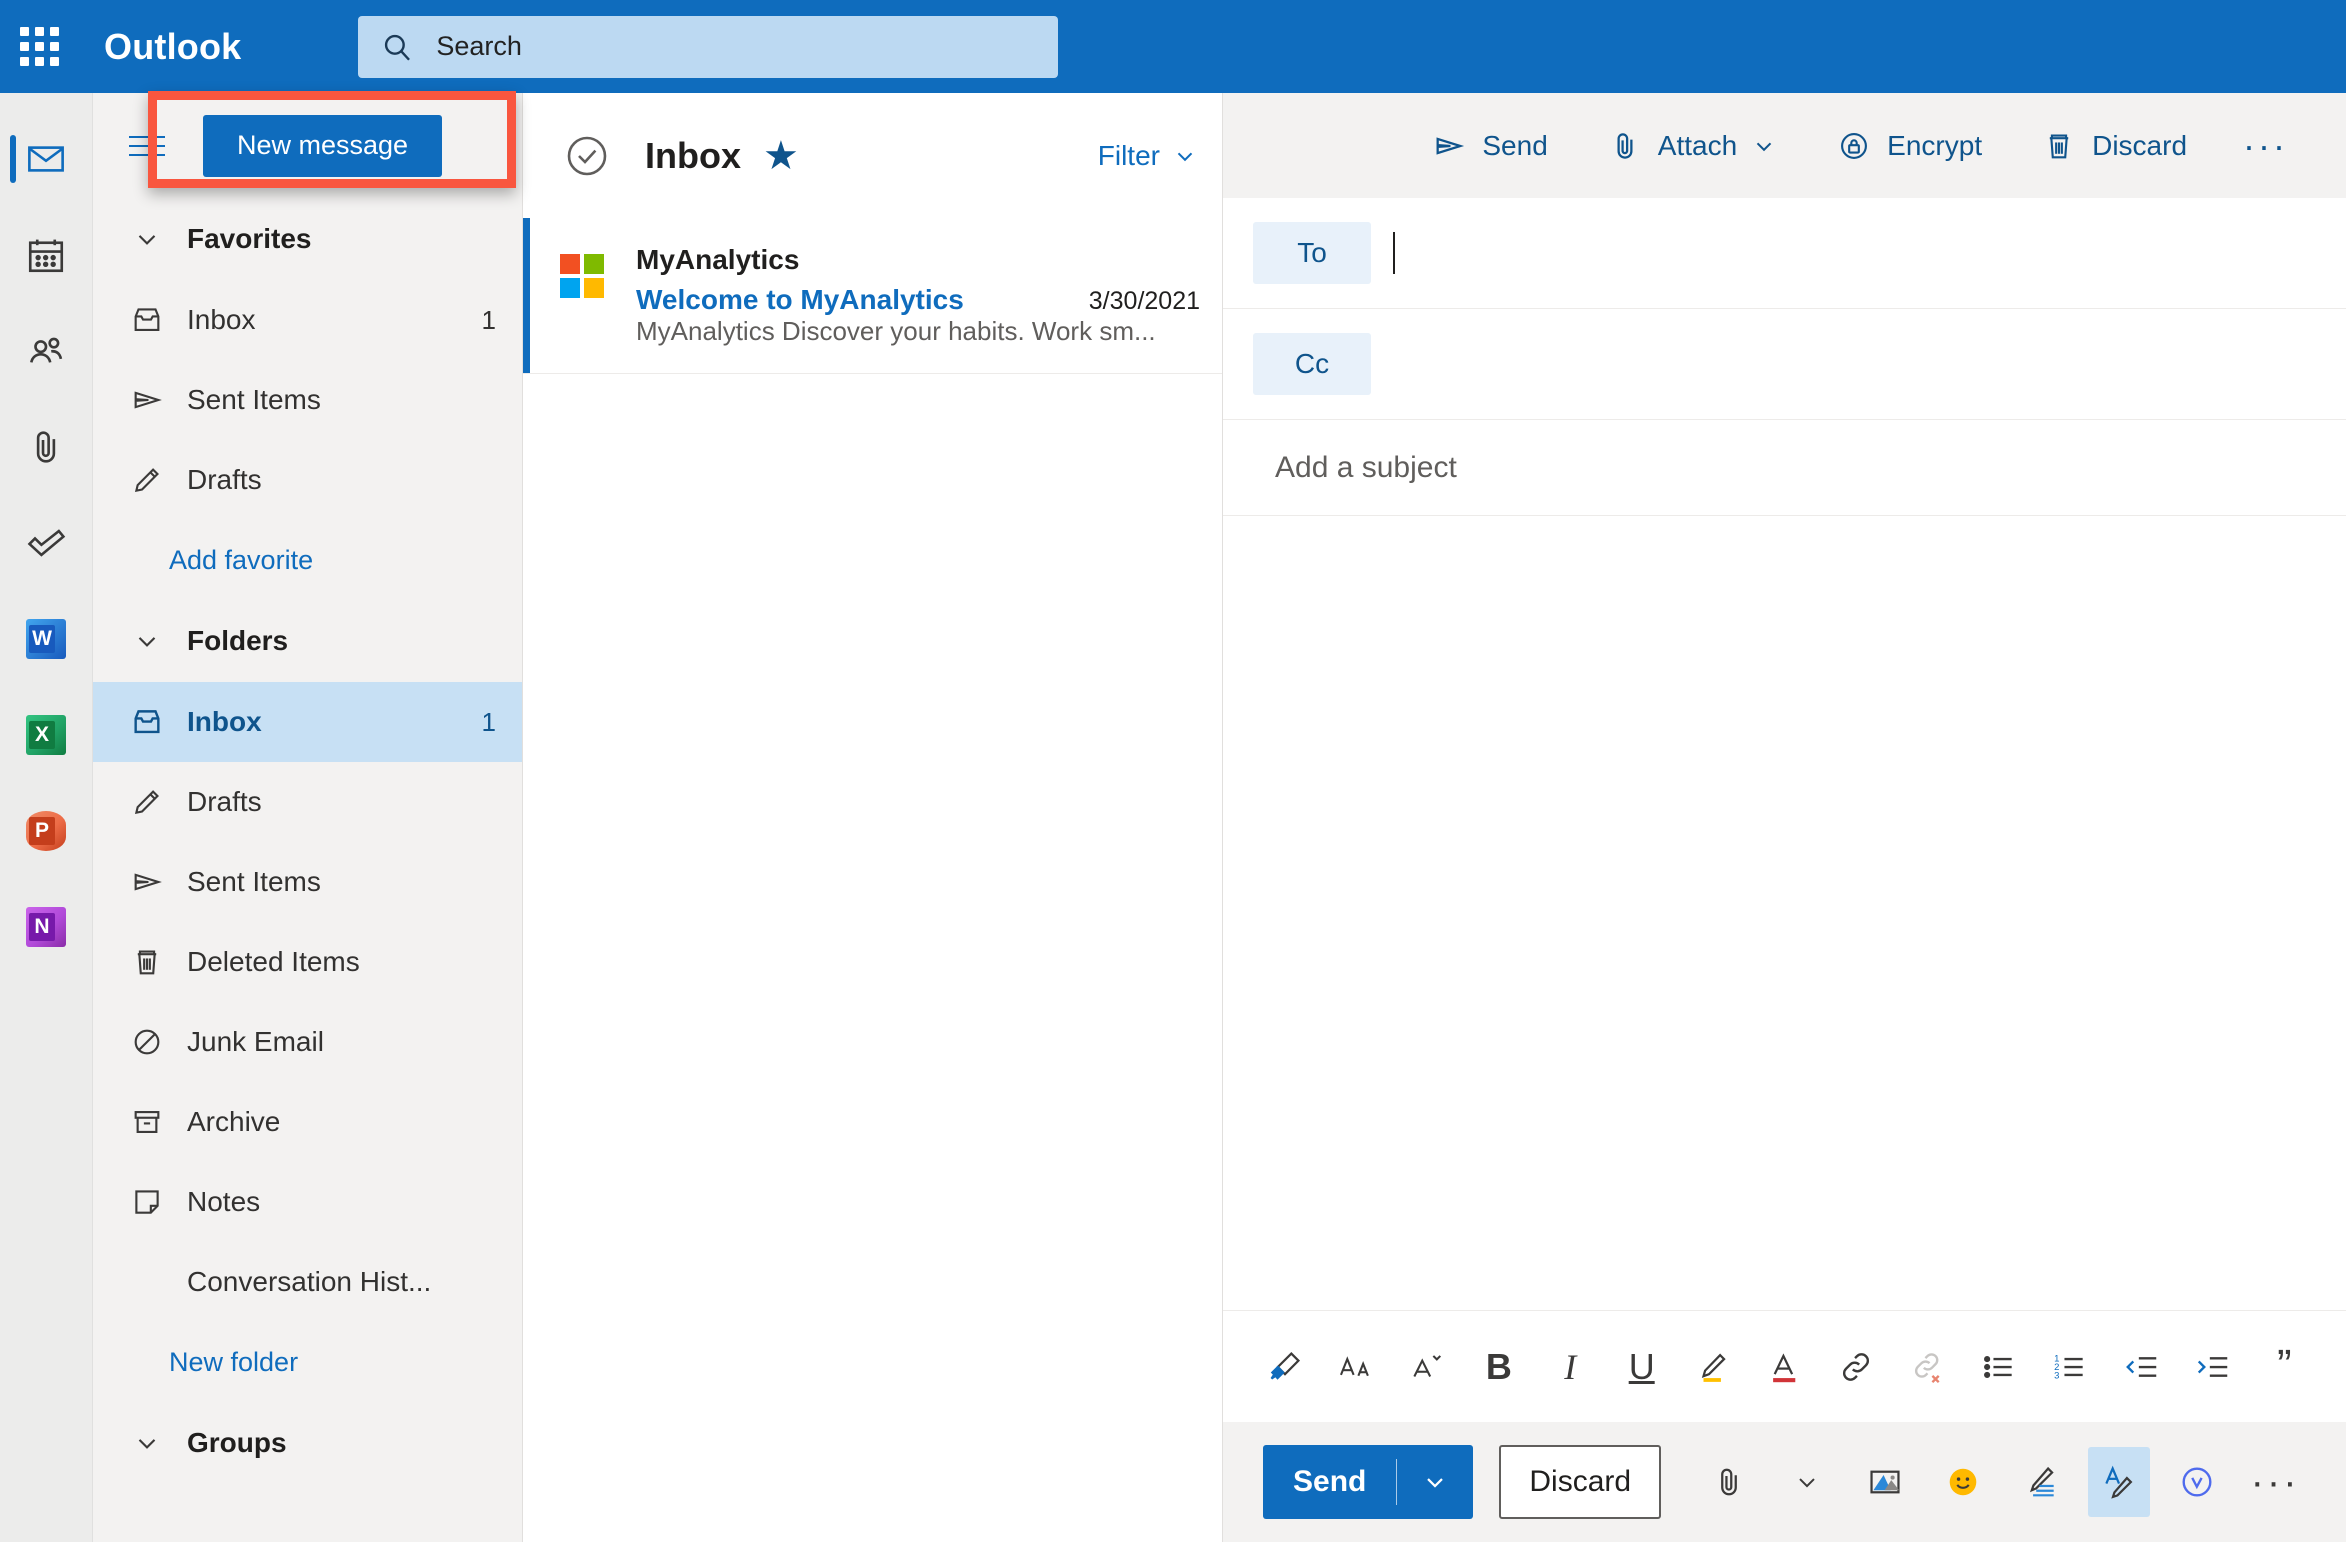  What do you see at coordinates (1712, 1367) in the screenshot?
I see `highlight-icon` at bounding box center [1712, 1367].